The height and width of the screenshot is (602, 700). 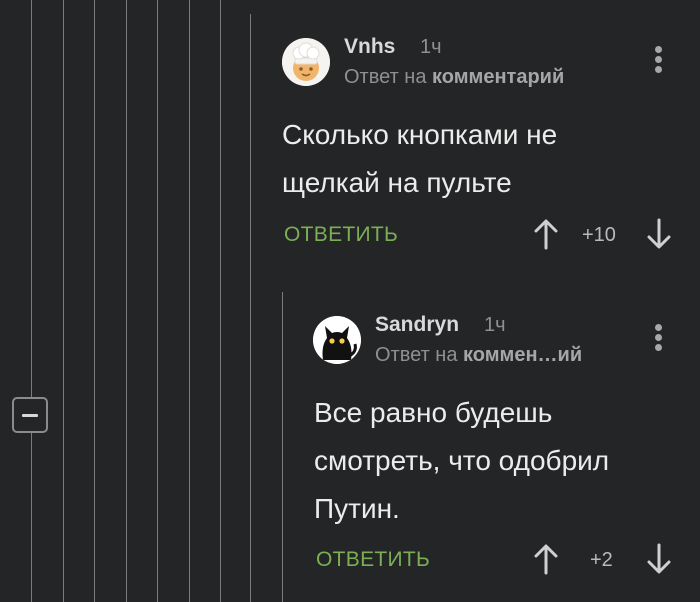 I want to click on reply-to-link: комментарий, so click(x=498, y=77).